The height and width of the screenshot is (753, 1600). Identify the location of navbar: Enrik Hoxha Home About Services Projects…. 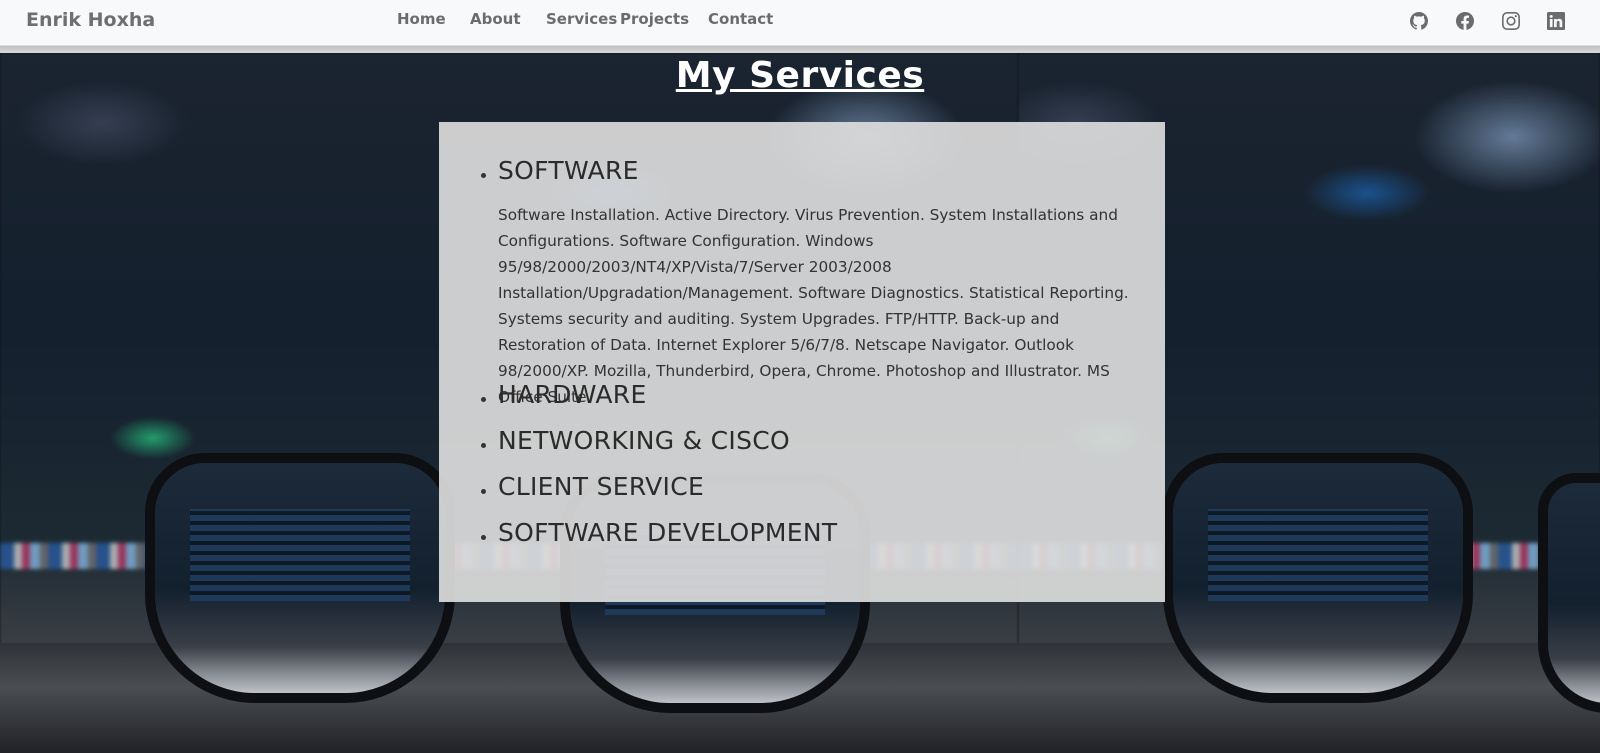
(800, 23).